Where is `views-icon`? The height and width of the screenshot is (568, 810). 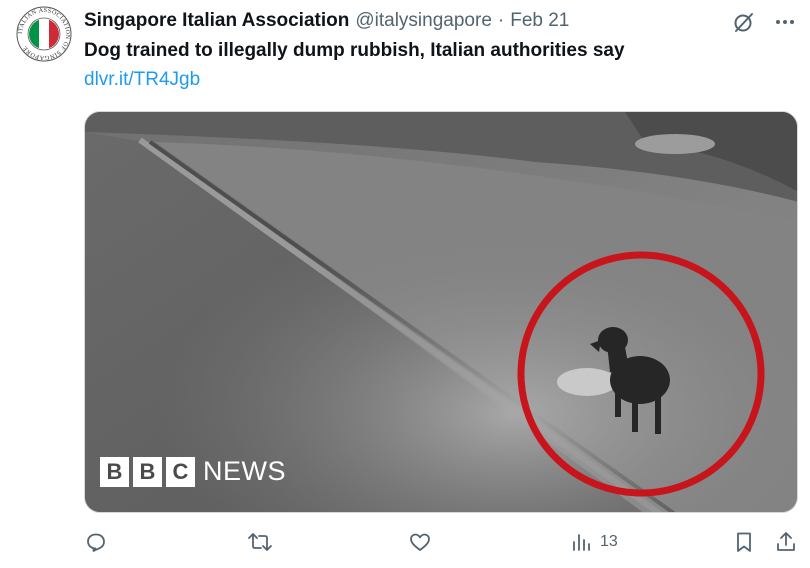 views-icon is located at coordinates (581, 542).